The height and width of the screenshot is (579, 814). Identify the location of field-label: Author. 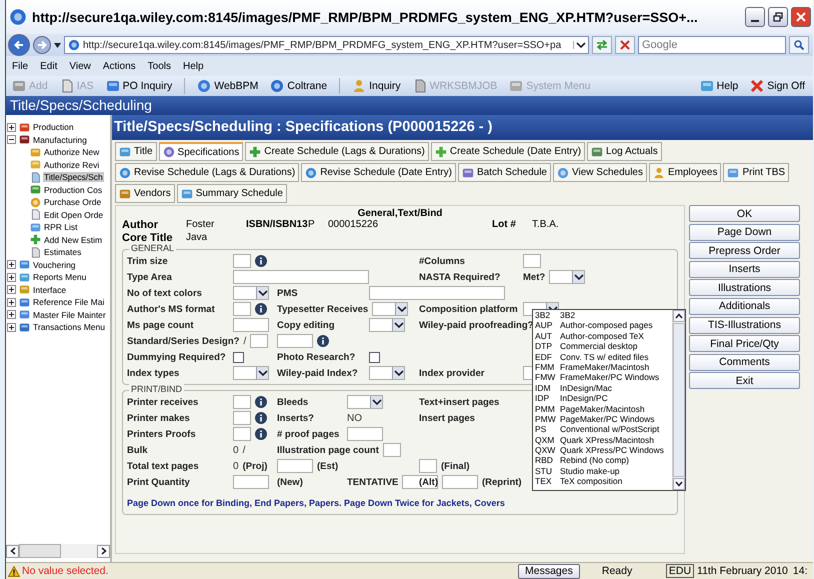
(141, 225).